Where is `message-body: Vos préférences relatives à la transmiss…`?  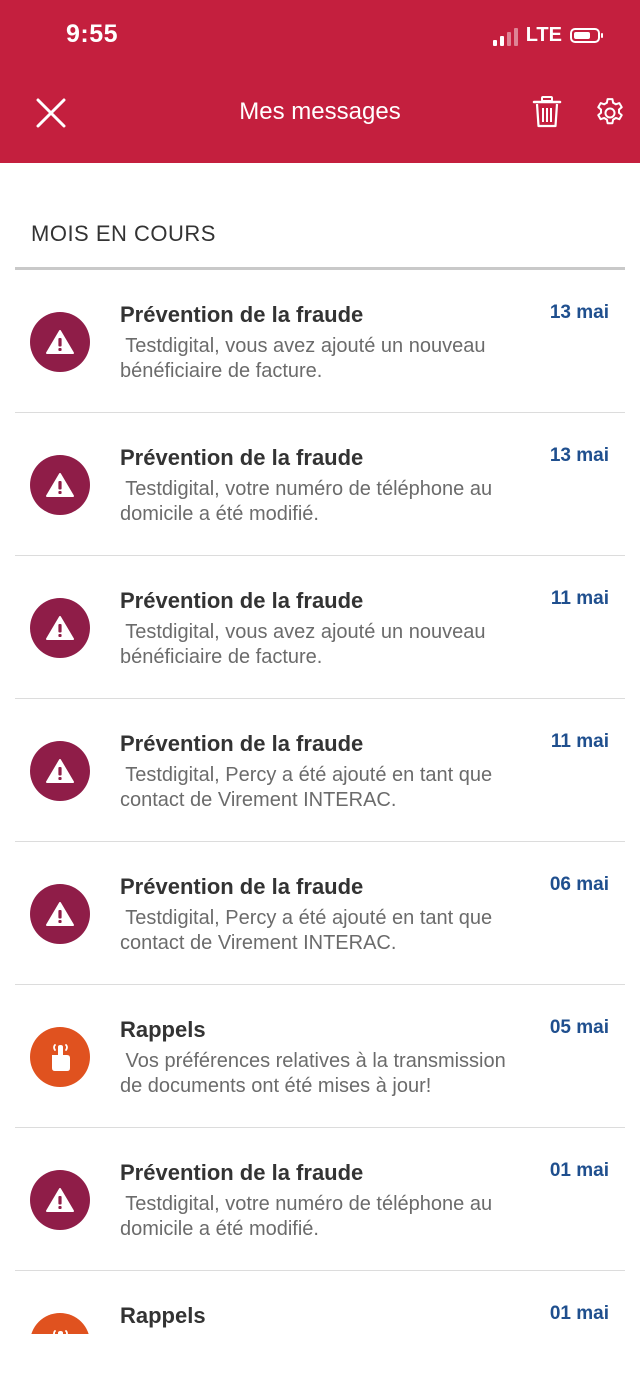 message-body: Vos préférences relatives à la transmiss… is located at coordinates (332, 1074).